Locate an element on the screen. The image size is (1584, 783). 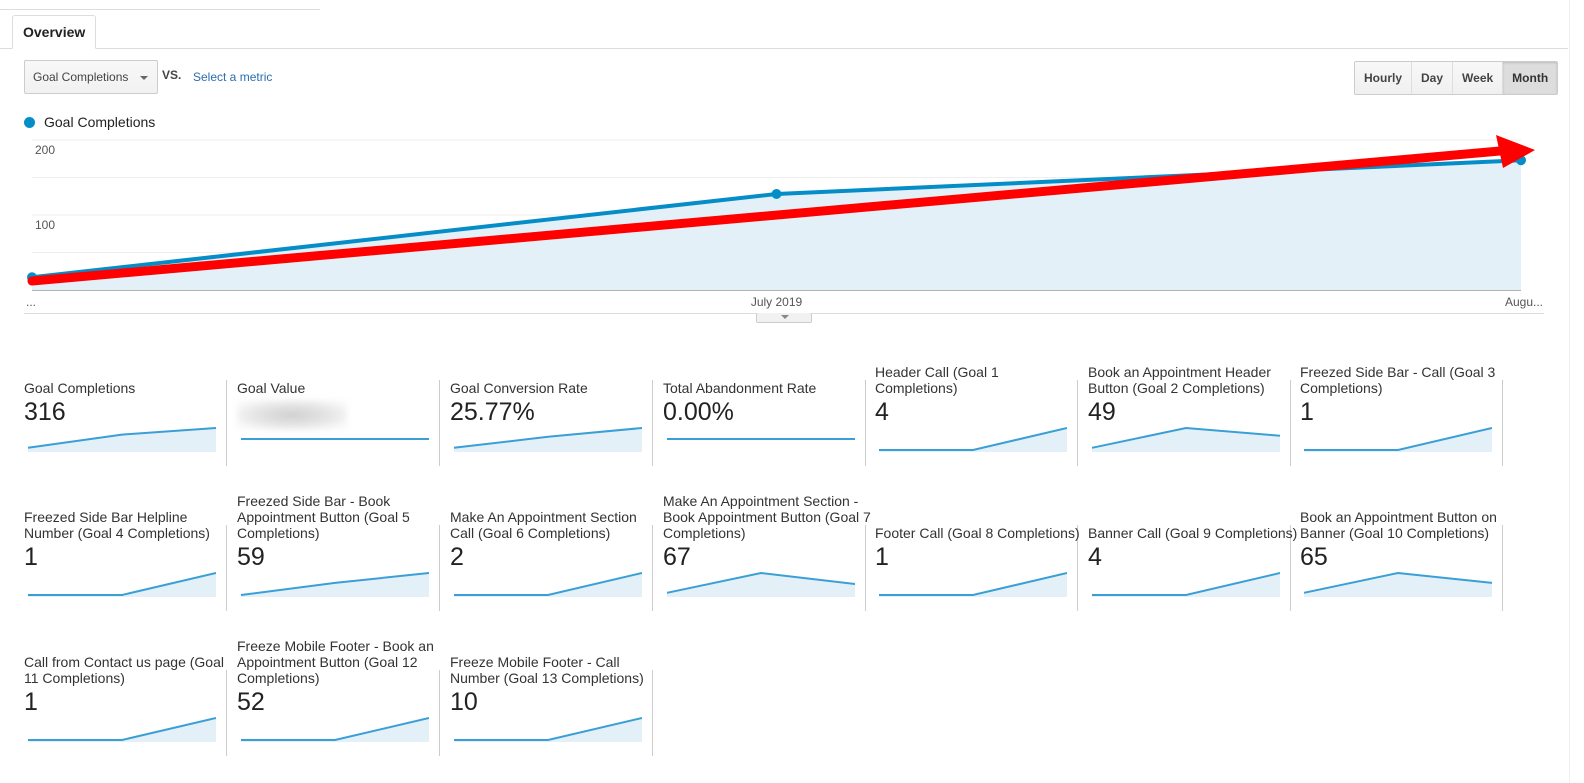
metric-tile: Goal Completions 316 is located at coordinates (130, 413).